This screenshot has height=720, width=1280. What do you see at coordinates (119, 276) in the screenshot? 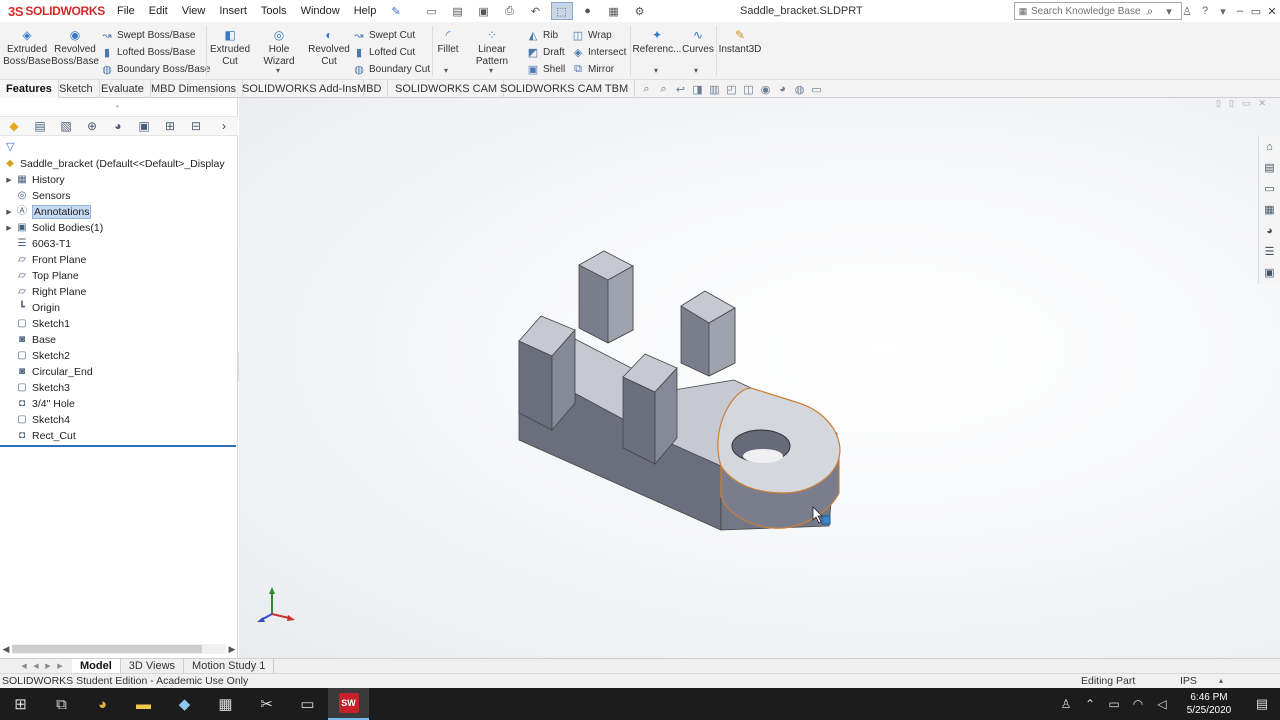
I see `tree-item-top-plane: ▱ Top Plane` at bounding box center [119, 276].